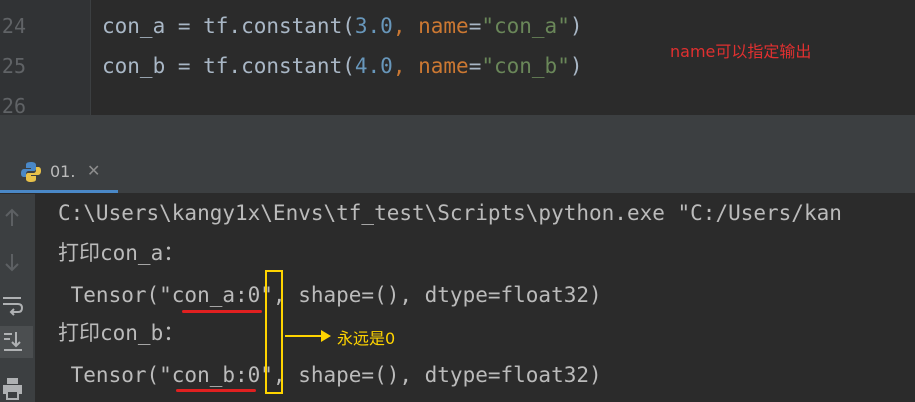 This screenshot has height=402, width=915. What do you see at coordinates (525, 66) in the screenshot?
I see `string-literal: "con_b"` at bounding box center [525, 66].